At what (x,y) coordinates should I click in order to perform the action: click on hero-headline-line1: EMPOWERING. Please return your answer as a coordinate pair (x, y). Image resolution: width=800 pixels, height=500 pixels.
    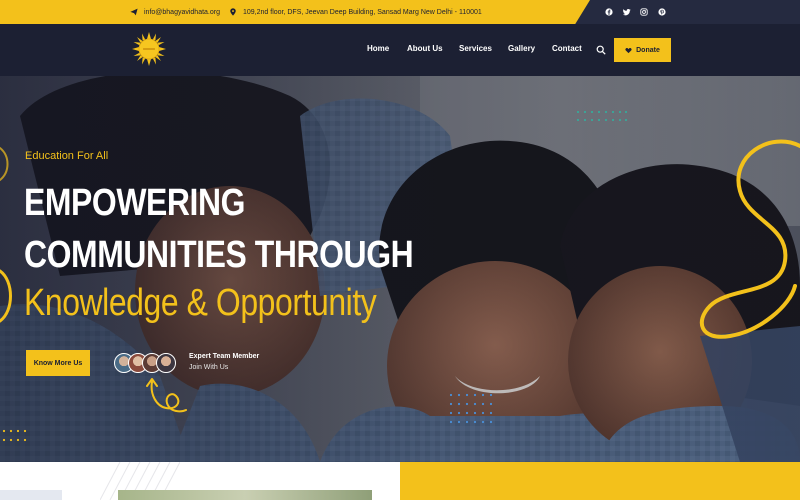
    Looking at the image, I should click on (135, 203).